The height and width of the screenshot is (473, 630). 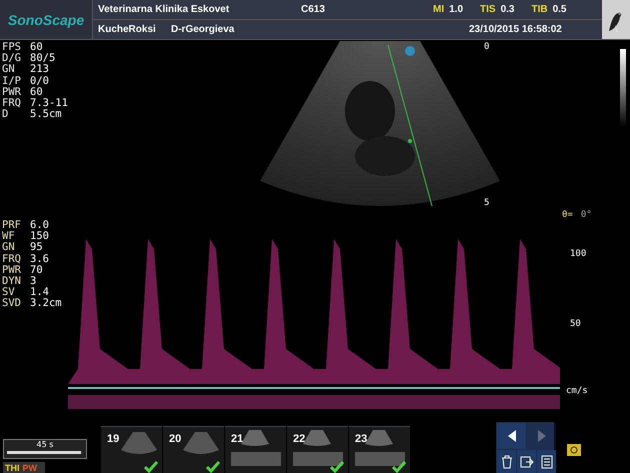 What do you see at coordinates (164, 9) in the screenshot?
I see `institution-name: Veterinarna Klinika Eskovet` at bounding box center [164, 9].